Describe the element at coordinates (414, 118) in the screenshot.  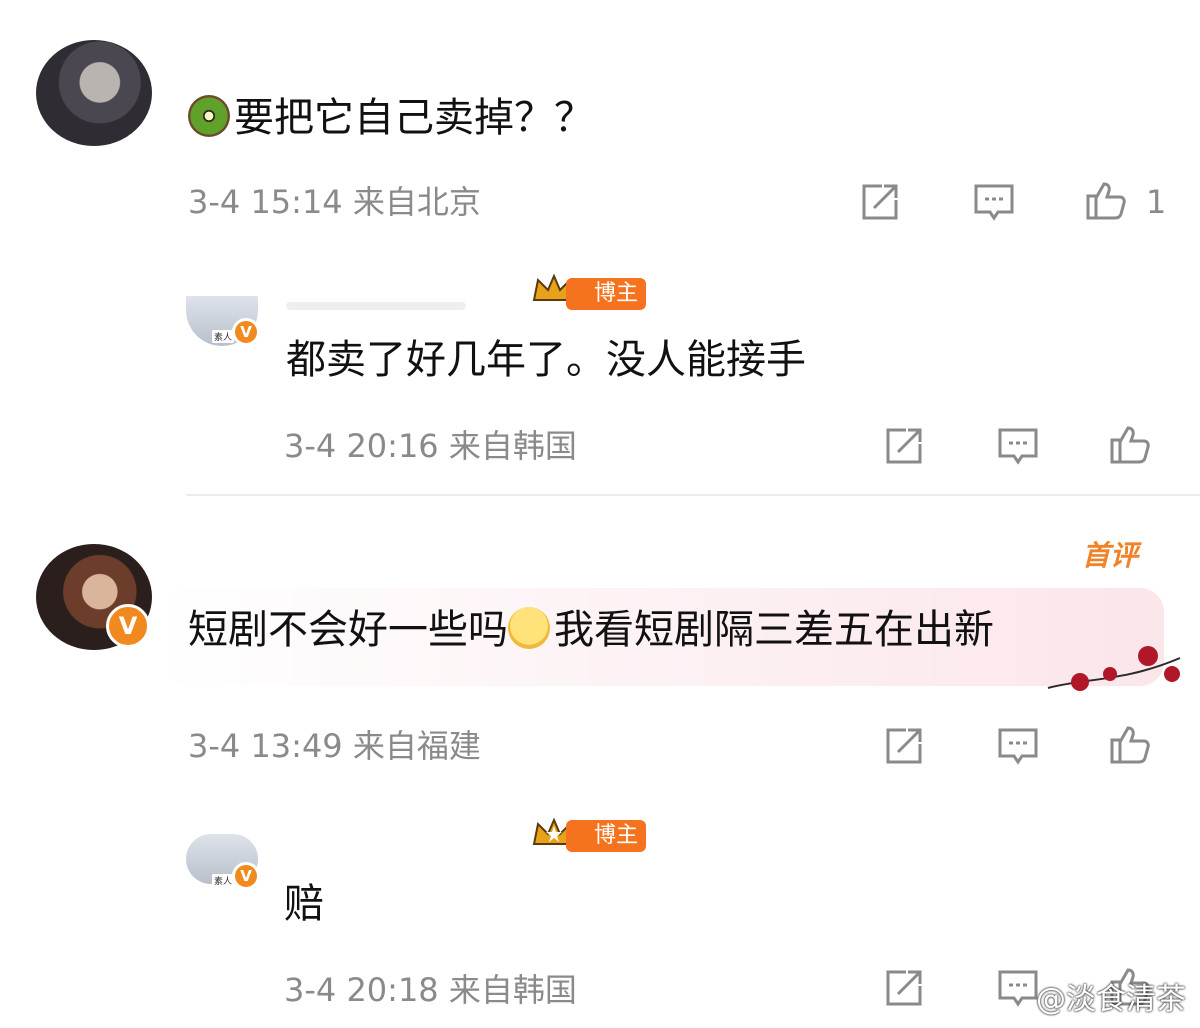
I see `comment-text: 要把它自己卖掉？？` at that location.